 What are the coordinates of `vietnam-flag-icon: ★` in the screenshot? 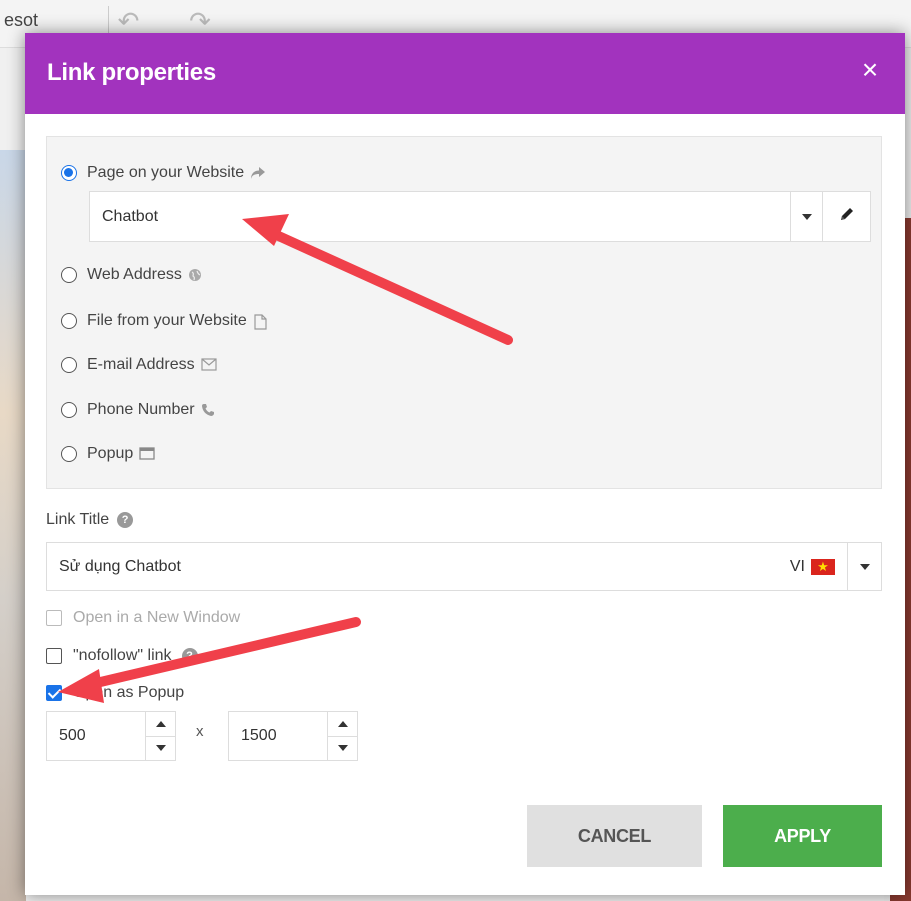 It's located at (823, 566).